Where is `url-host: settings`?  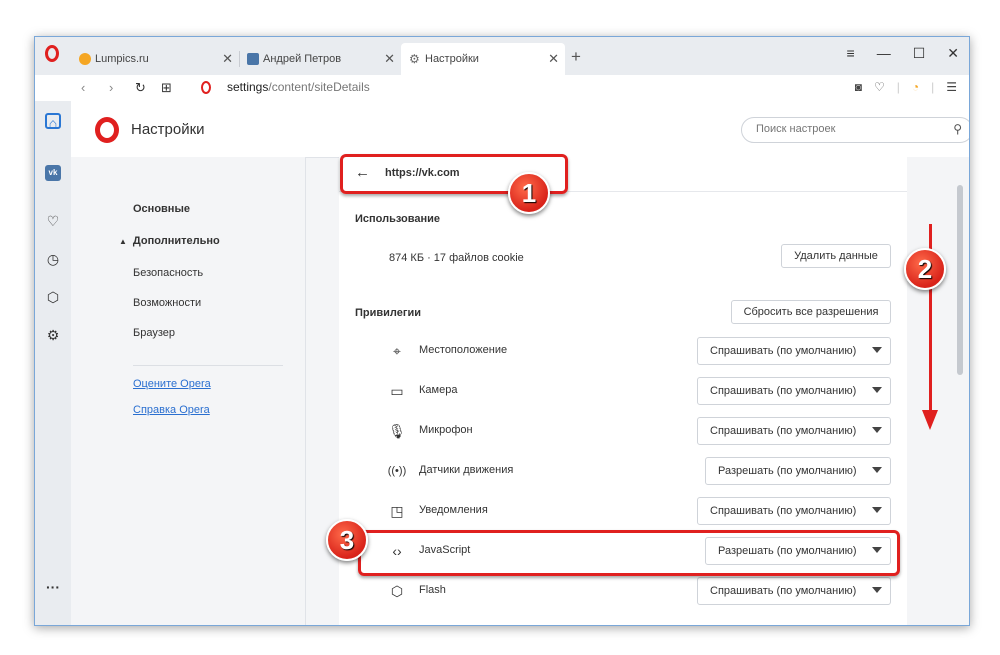 url-host: settings is located at coordinates (248, 87).